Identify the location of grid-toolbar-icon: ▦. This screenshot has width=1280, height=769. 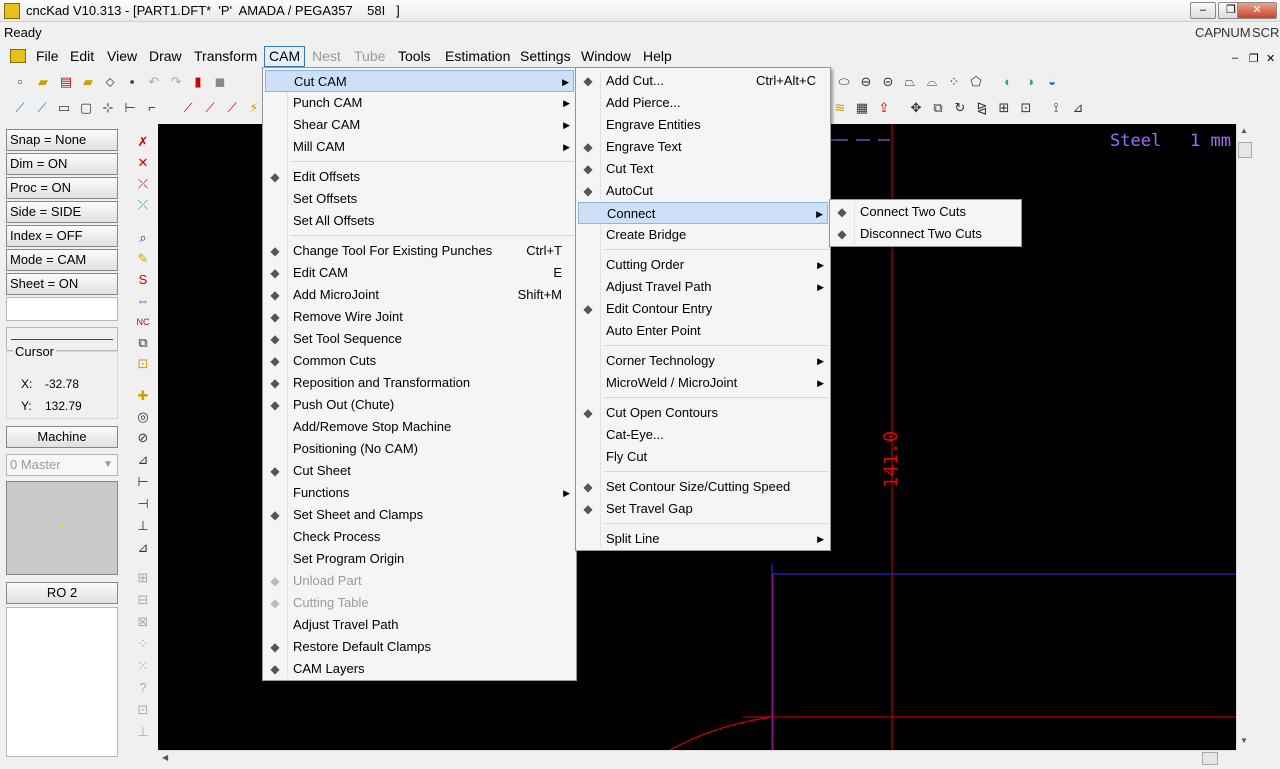
(862, 108).